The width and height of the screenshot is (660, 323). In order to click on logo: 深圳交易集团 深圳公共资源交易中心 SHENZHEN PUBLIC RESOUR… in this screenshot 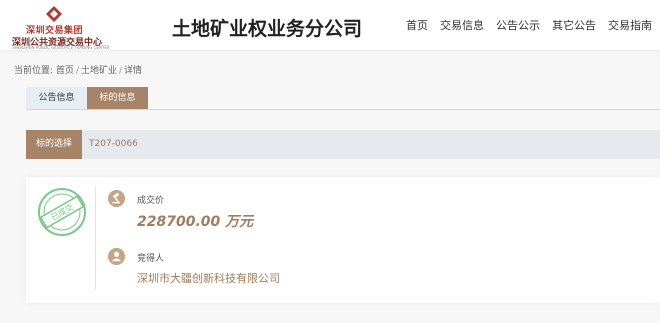, I will do `click(61, 27)`.